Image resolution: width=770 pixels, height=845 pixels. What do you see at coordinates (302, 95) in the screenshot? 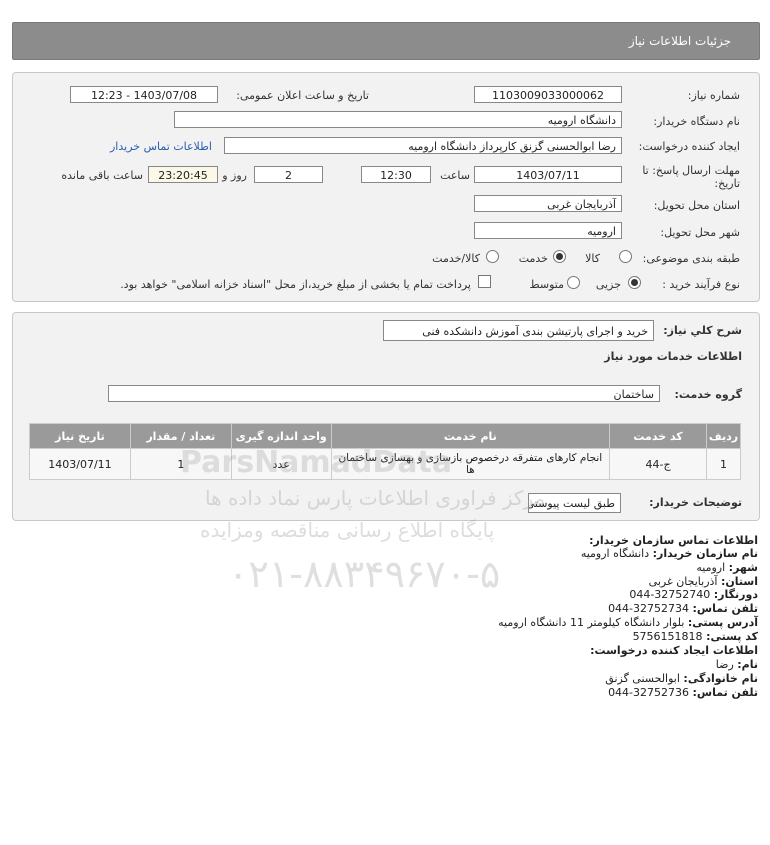
I see `announce-label: تاریخ و ساعت اعلان عمومی:` at bounding box center [302, 95].